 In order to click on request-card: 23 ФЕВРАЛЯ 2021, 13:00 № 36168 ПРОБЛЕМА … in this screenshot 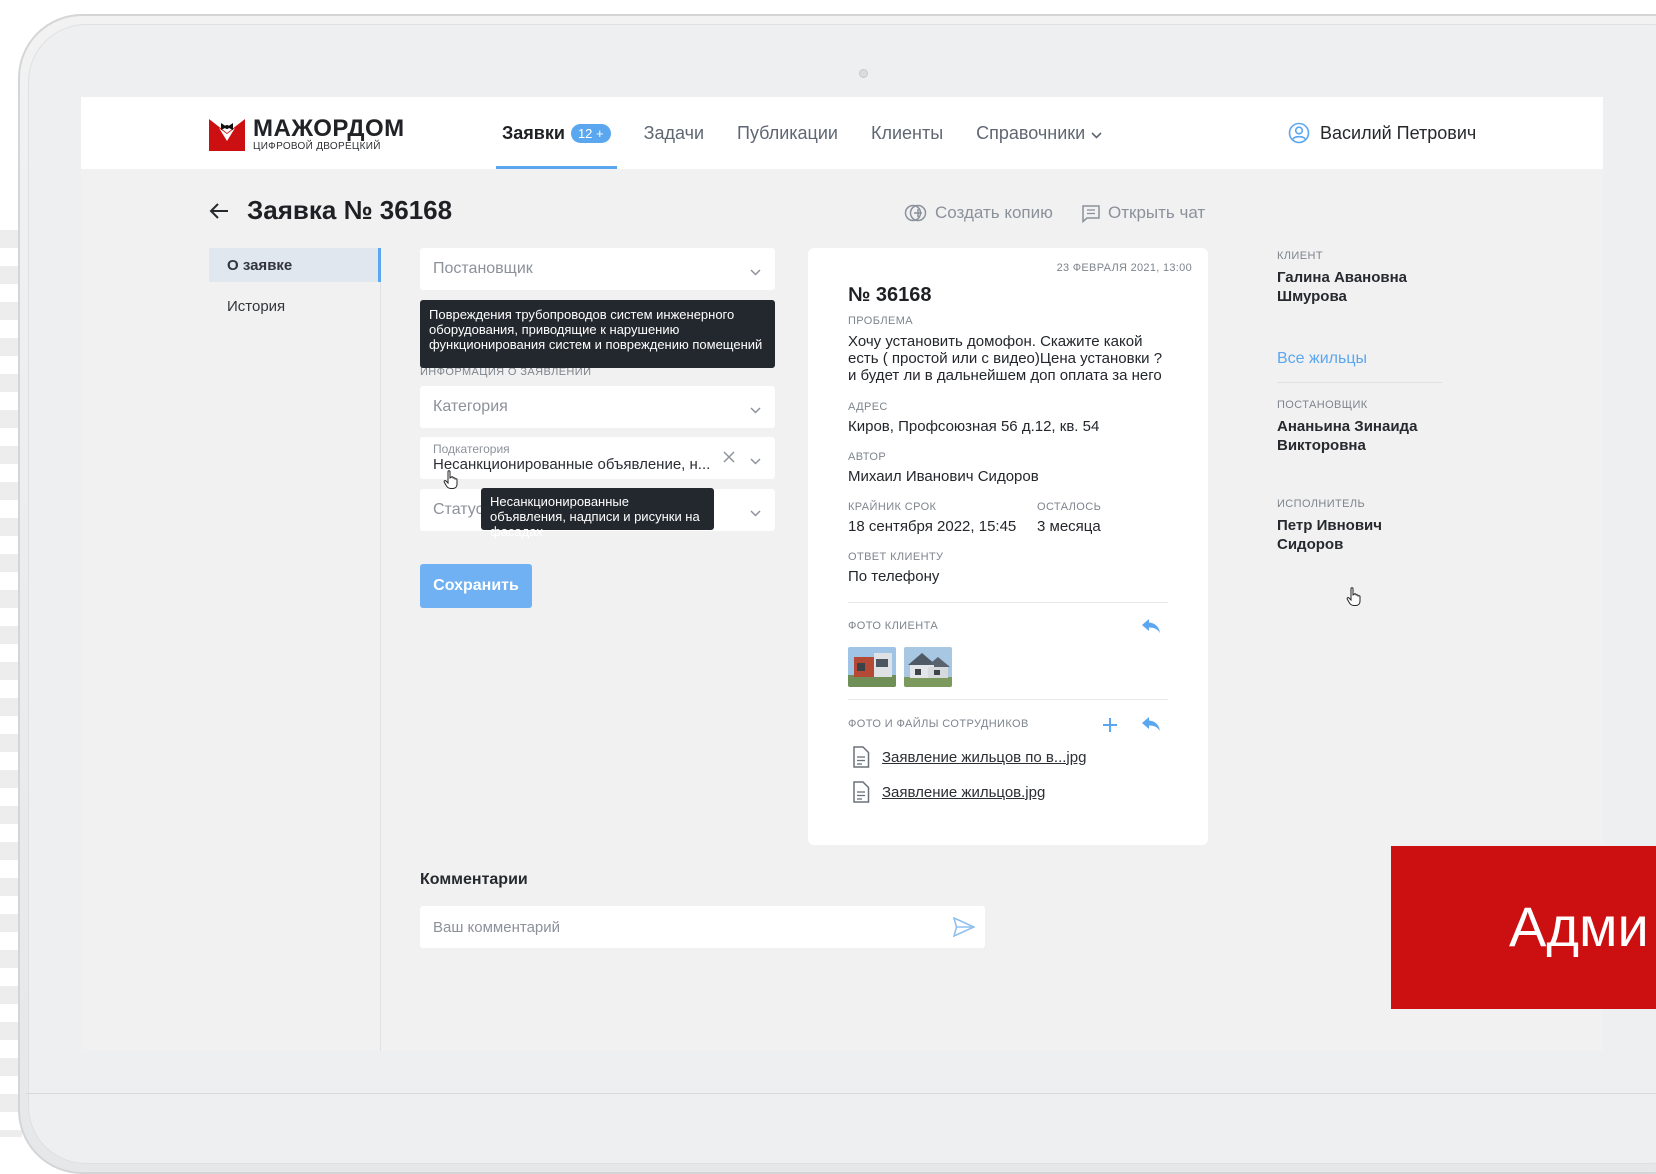, I will do `click(1008, 546)`.